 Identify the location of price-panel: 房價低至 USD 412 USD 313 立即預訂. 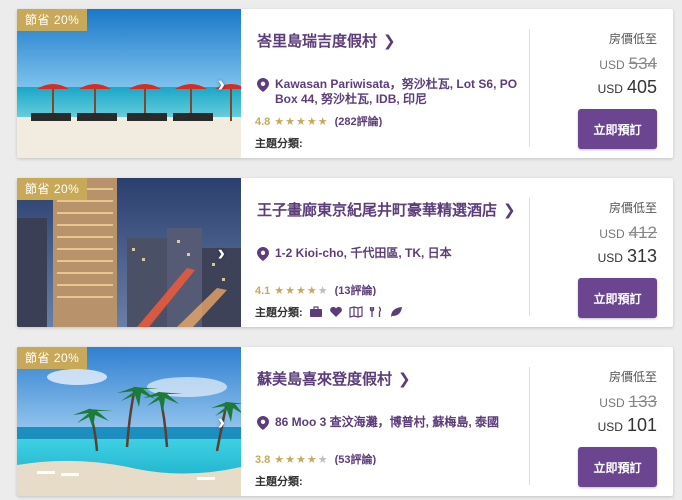
(597, 252).